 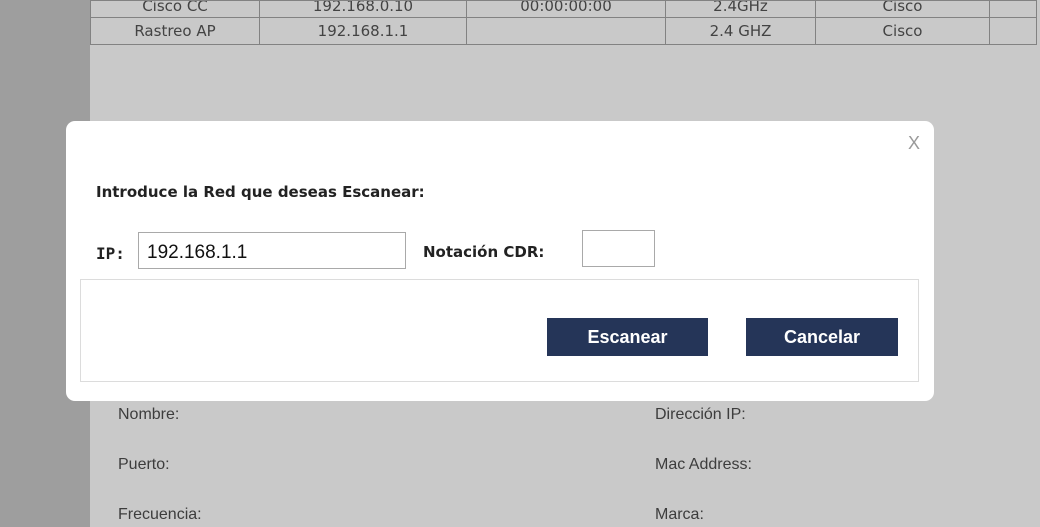 I want to click on cdr-input, so click(x=618, y=248).